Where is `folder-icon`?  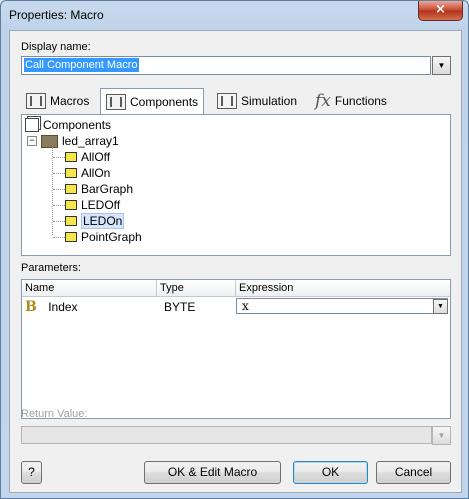
folder-icon is located at coordinates (49, 141).